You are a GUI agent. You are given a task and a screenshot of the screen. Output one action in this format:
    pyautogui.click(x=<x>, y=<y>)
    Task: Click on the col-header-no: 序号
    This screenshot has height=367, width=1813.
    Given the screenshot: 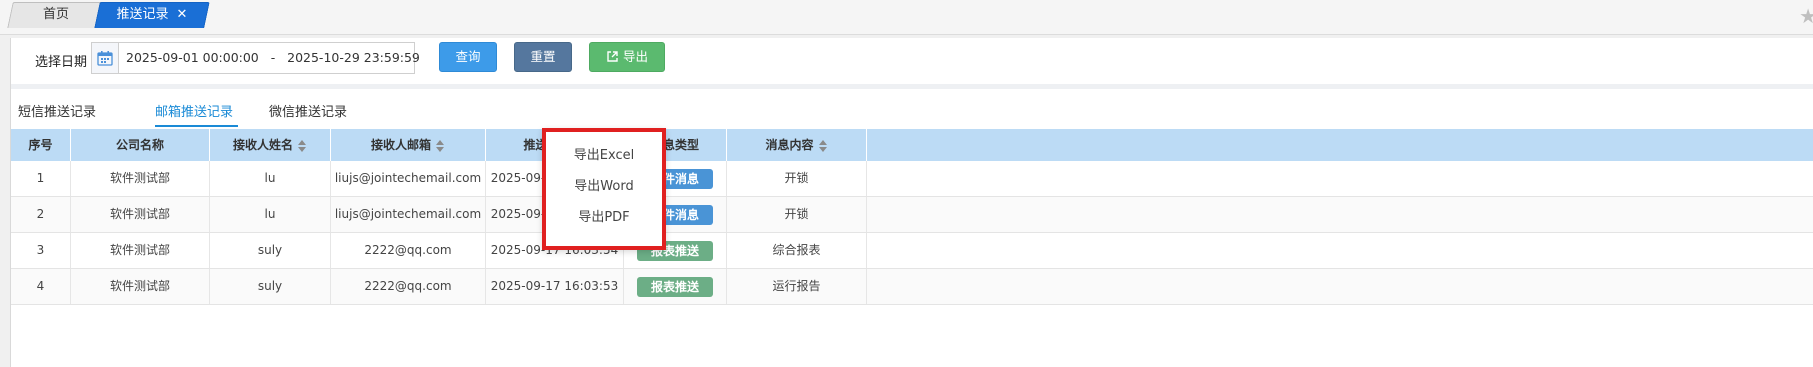 What is the action you would take?
    pyautogui.click(x=41, y=145)
    